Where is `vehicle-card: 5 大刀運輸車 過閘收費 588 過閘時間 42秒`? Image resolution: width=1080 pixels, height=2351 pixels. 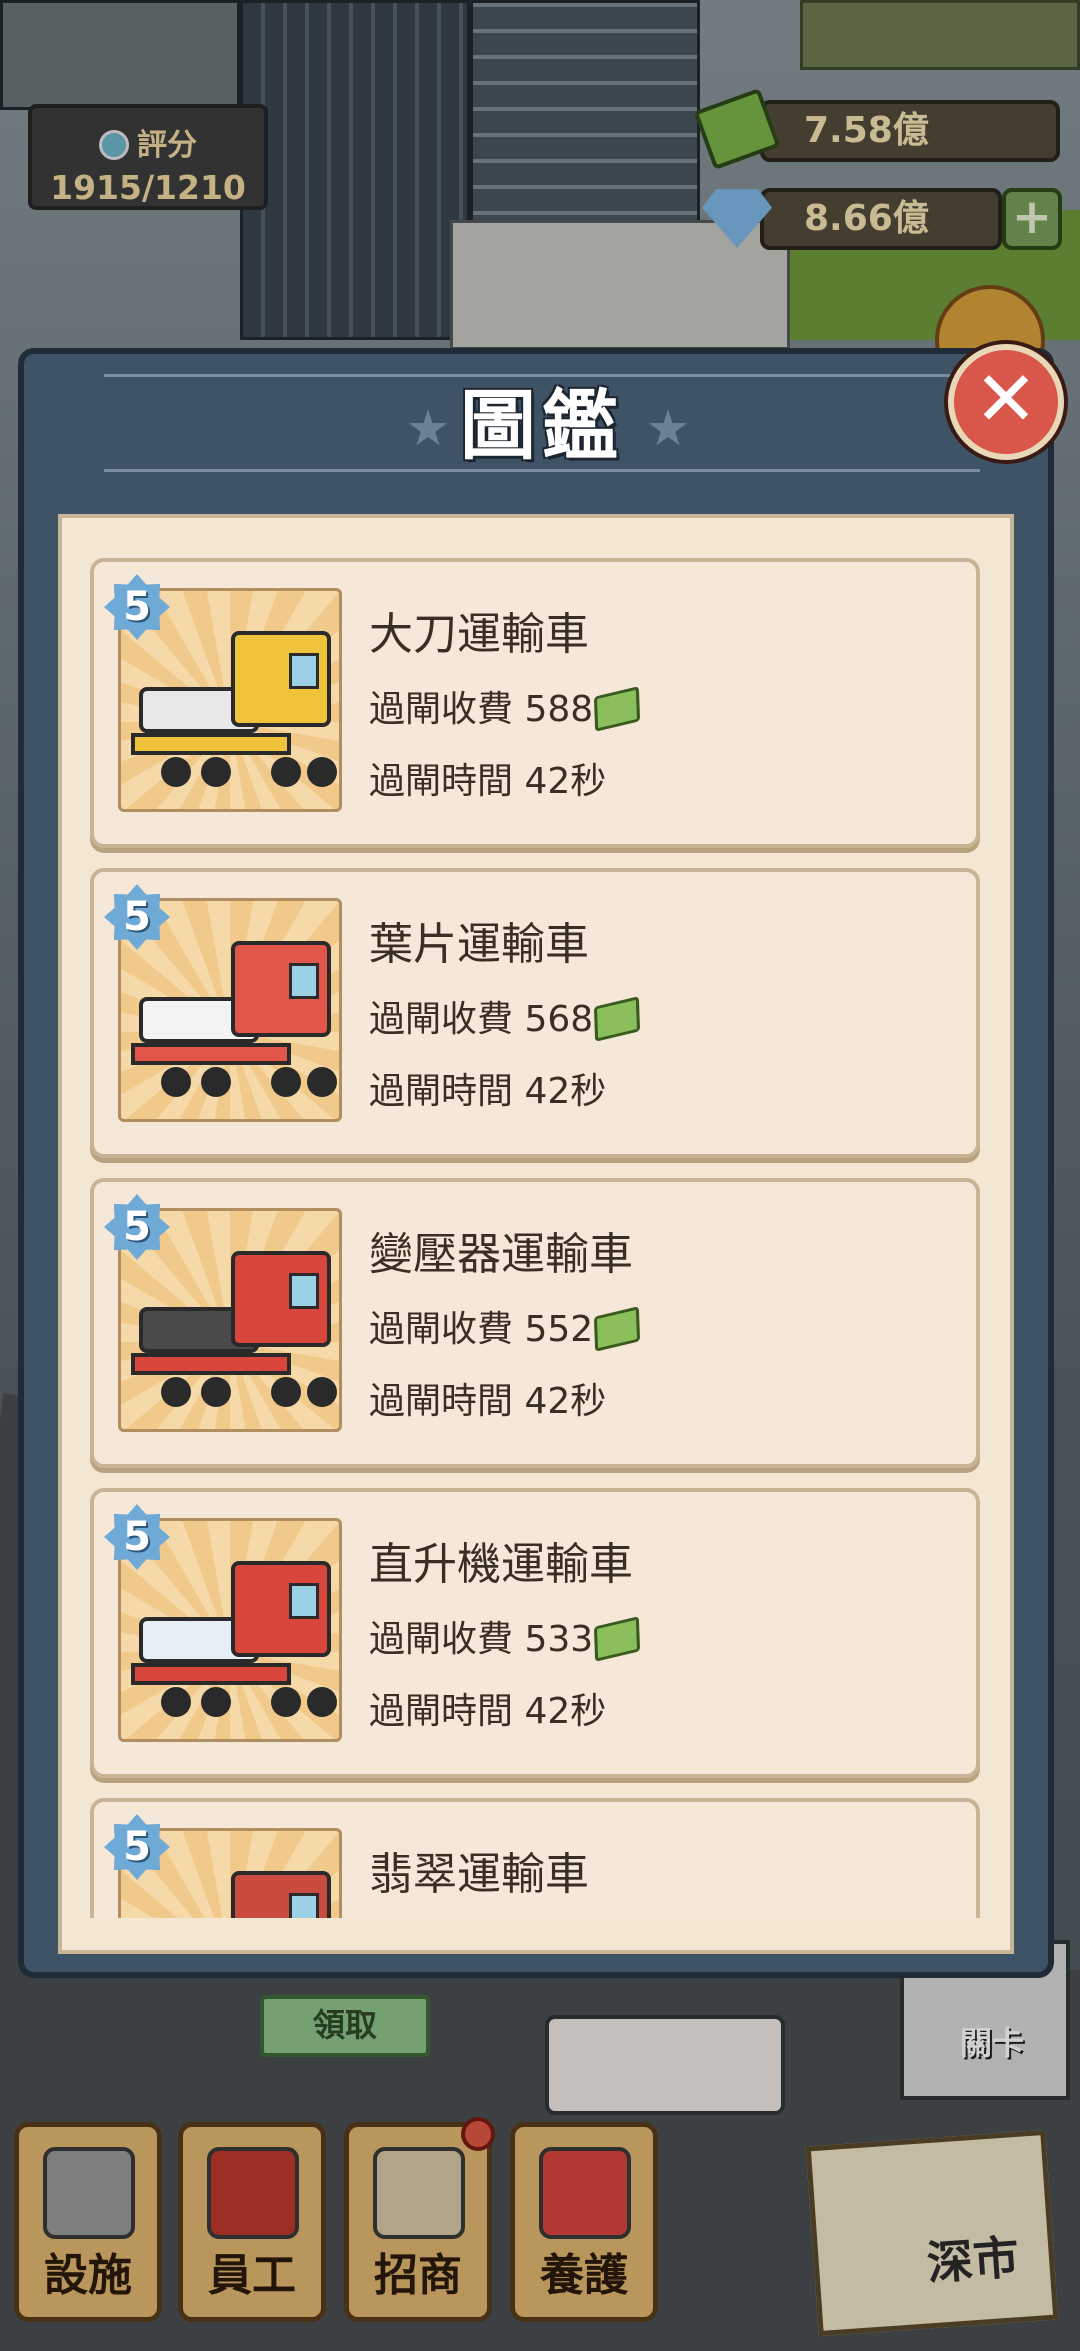
vehicle-card: 5 大刀運輸車 過閘收費 588 過閘時間 42秒 is located at coordinates (535, 703).